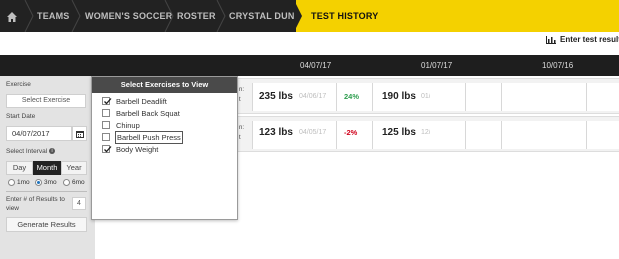 Image resolution: width=619 pixels, height=259 pixels. I want to click on range-3mo-label: 3mo, so click(50, 182).